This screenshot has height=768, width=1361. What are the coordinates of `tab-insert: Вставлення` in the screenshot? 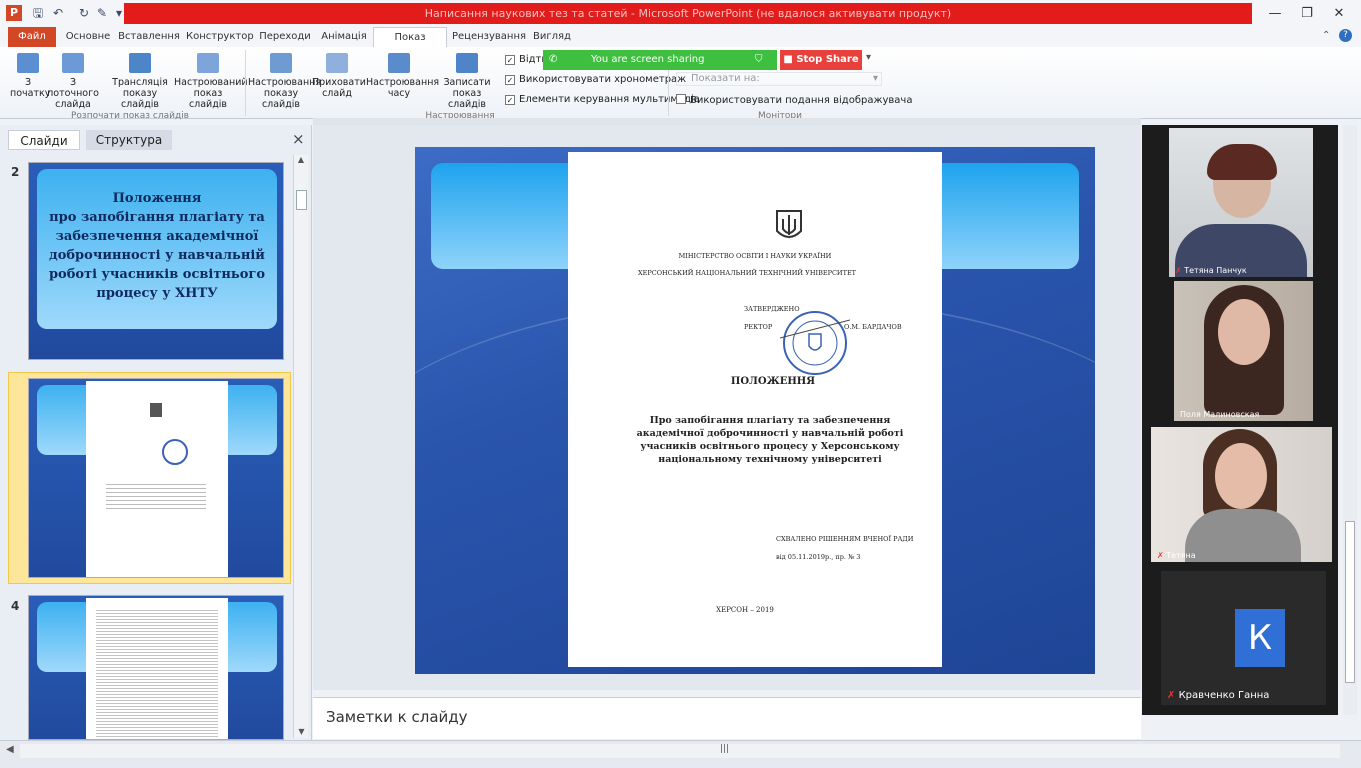 It's located at (149, 37).